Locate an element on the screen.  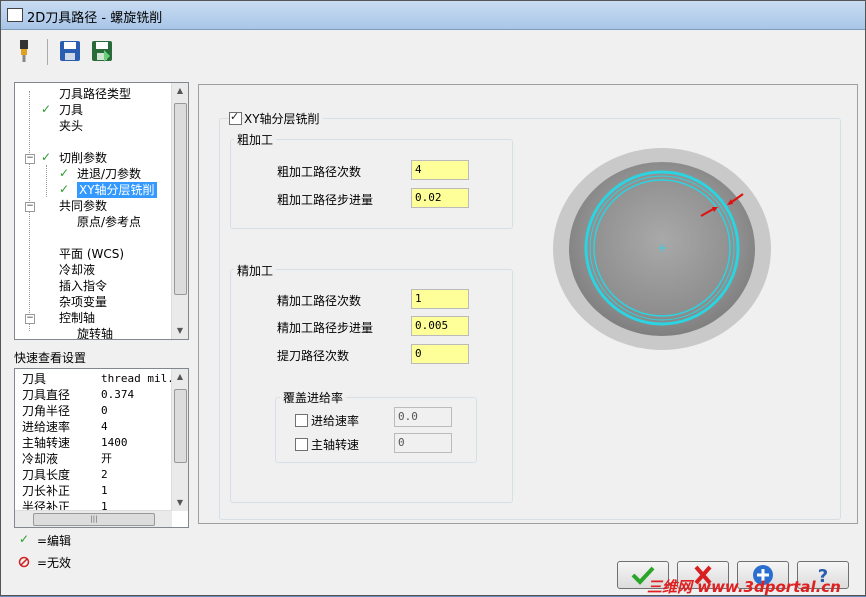
qs-value: 4 is located at coordinates (104, 426).